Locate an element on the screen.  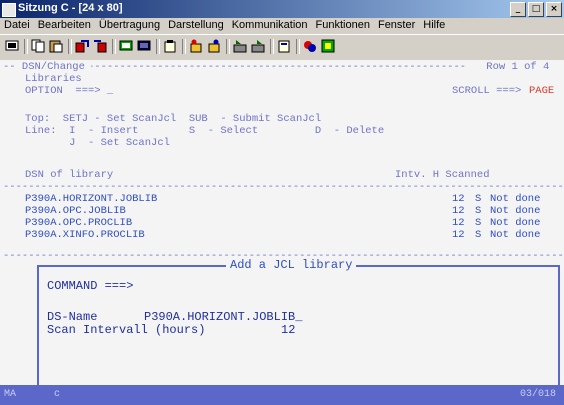
status-mode: c is located at coordinates (57, 394).